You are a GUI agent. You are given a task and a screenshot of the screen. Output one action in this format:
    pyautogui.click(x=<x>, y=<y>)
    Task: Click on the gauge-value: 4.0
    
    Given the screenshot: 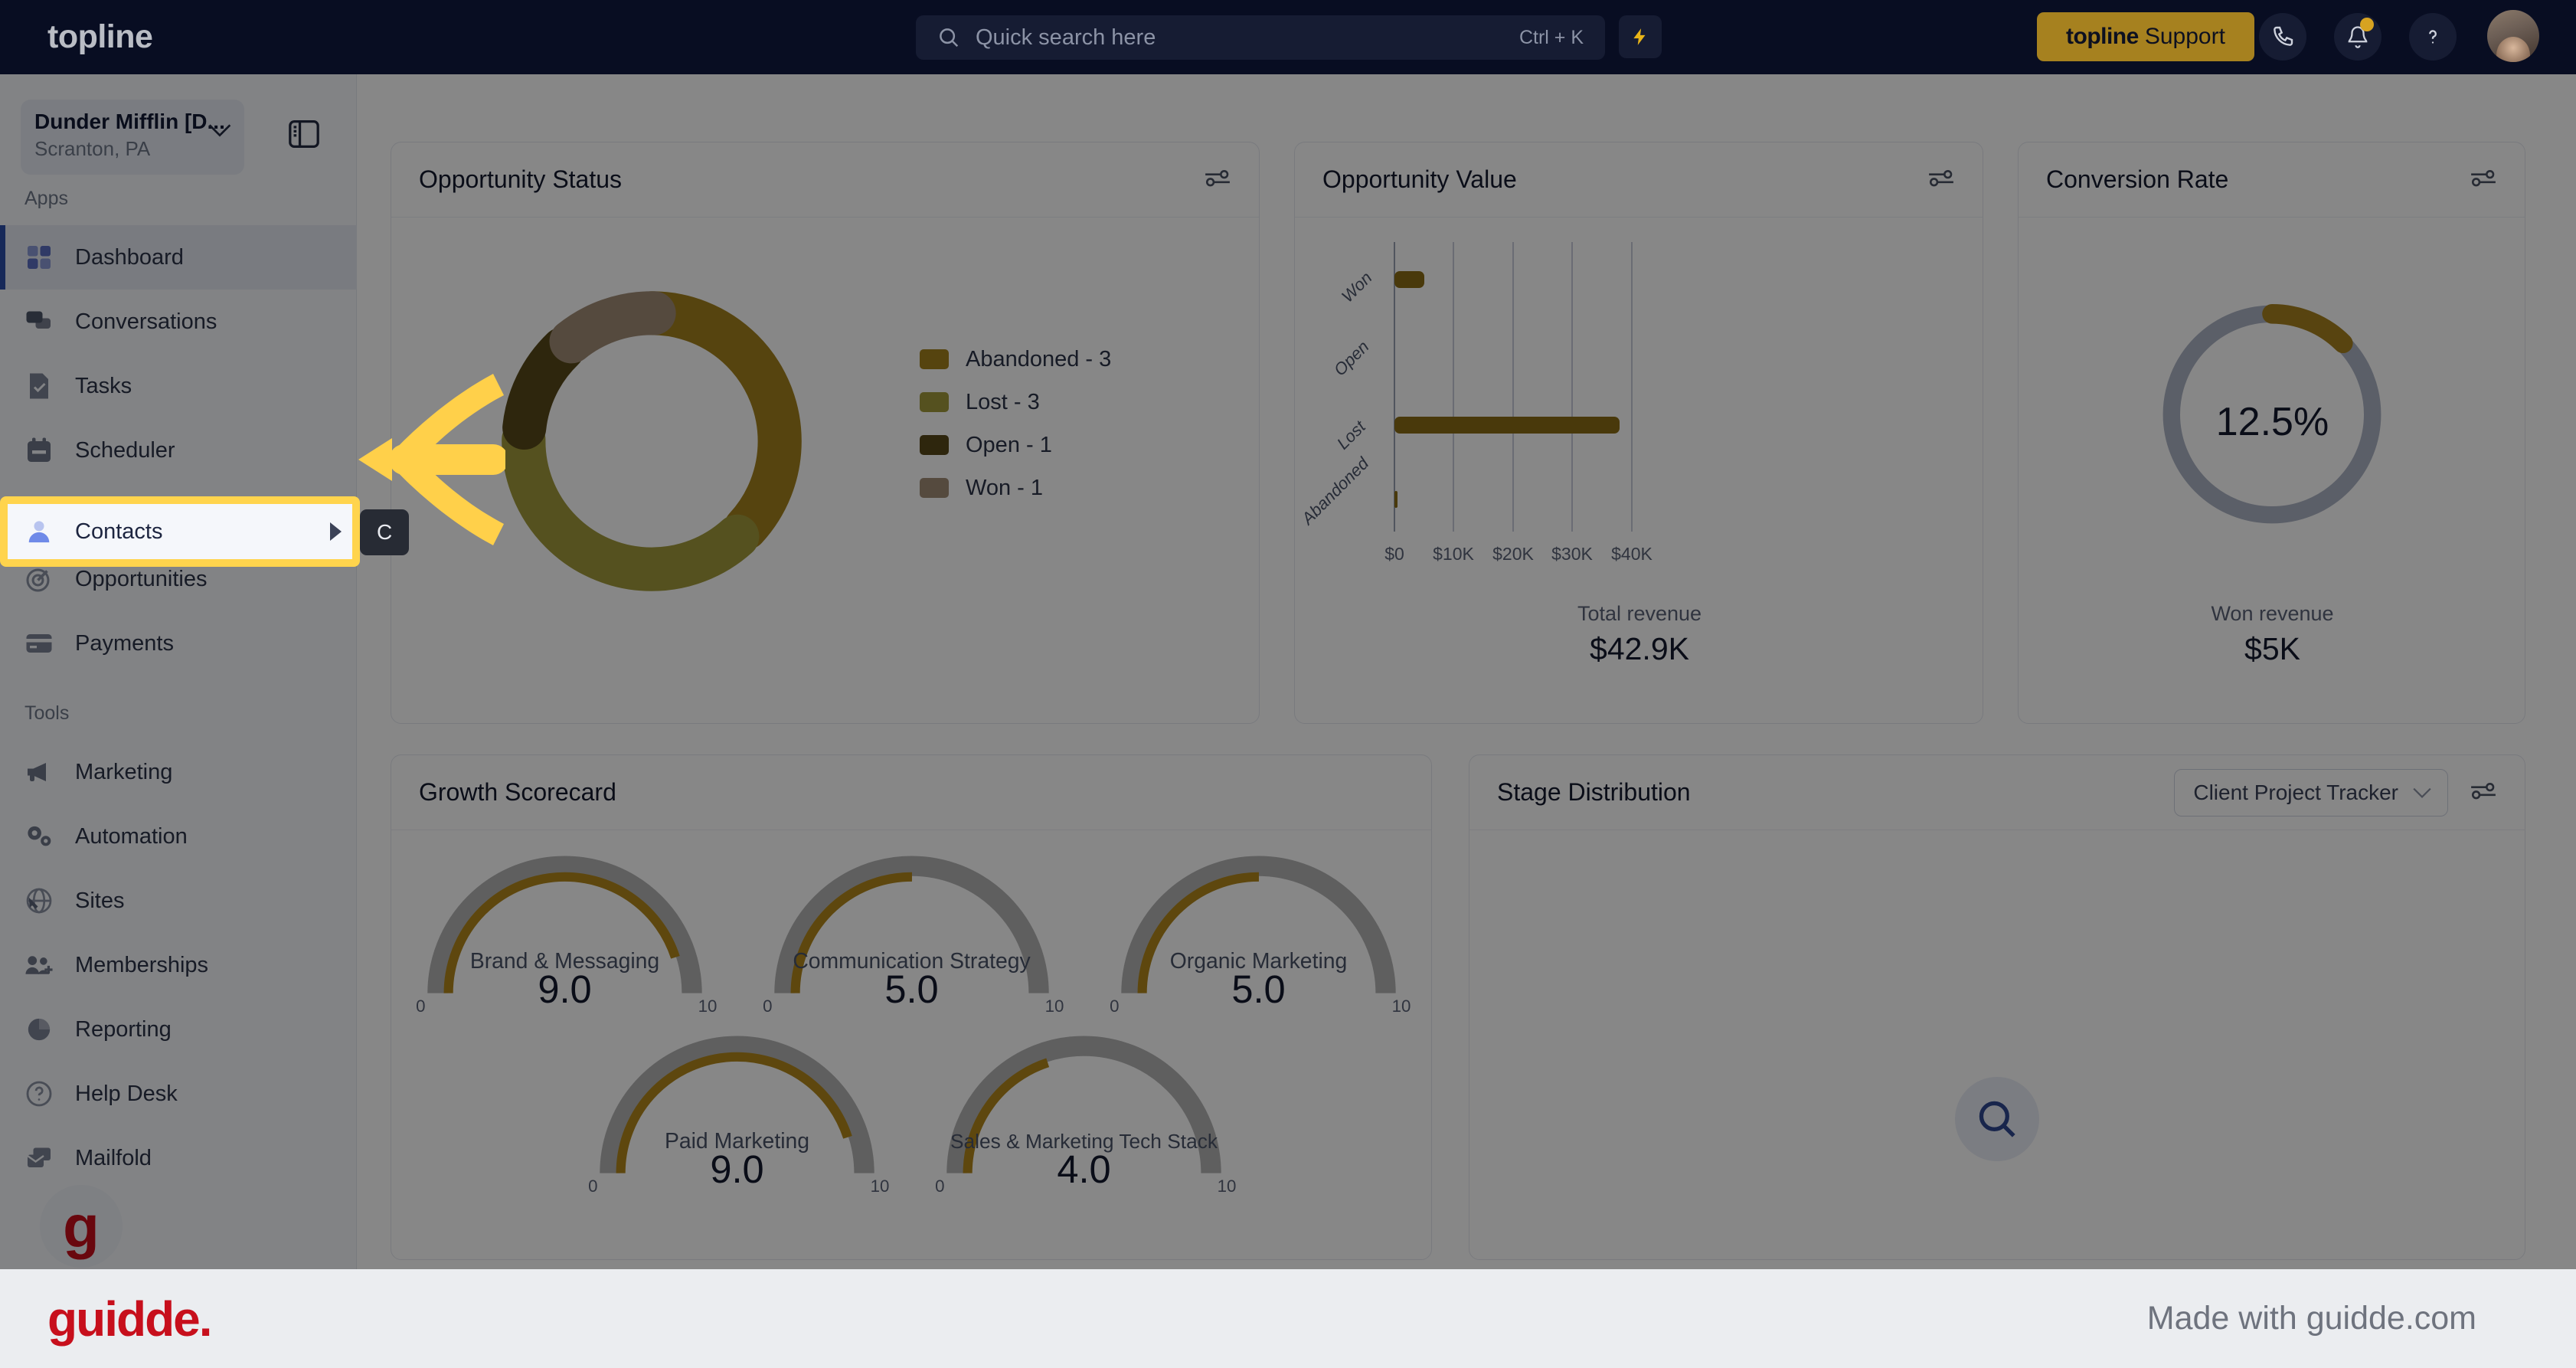 What is the action you would take?
    pyautogui.click(x=1083, y=1169)
    